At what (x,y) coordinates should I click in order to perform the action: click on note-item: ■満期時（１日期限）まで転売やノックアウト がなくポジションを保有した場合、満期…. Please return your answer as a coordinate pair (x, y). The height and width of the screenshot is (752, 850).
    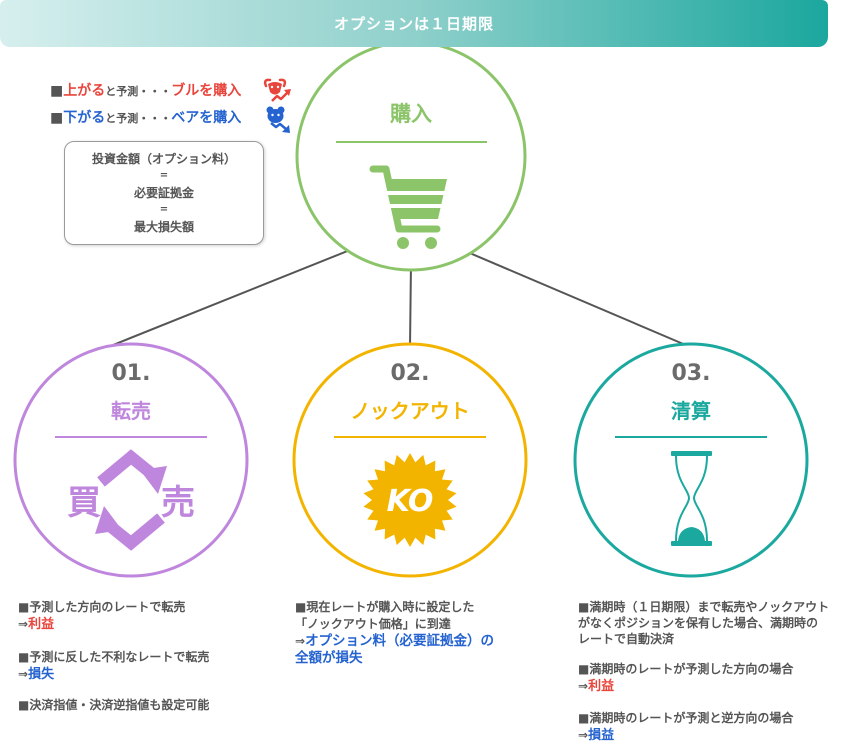
    Looking at the image, I should click on (703, 623).